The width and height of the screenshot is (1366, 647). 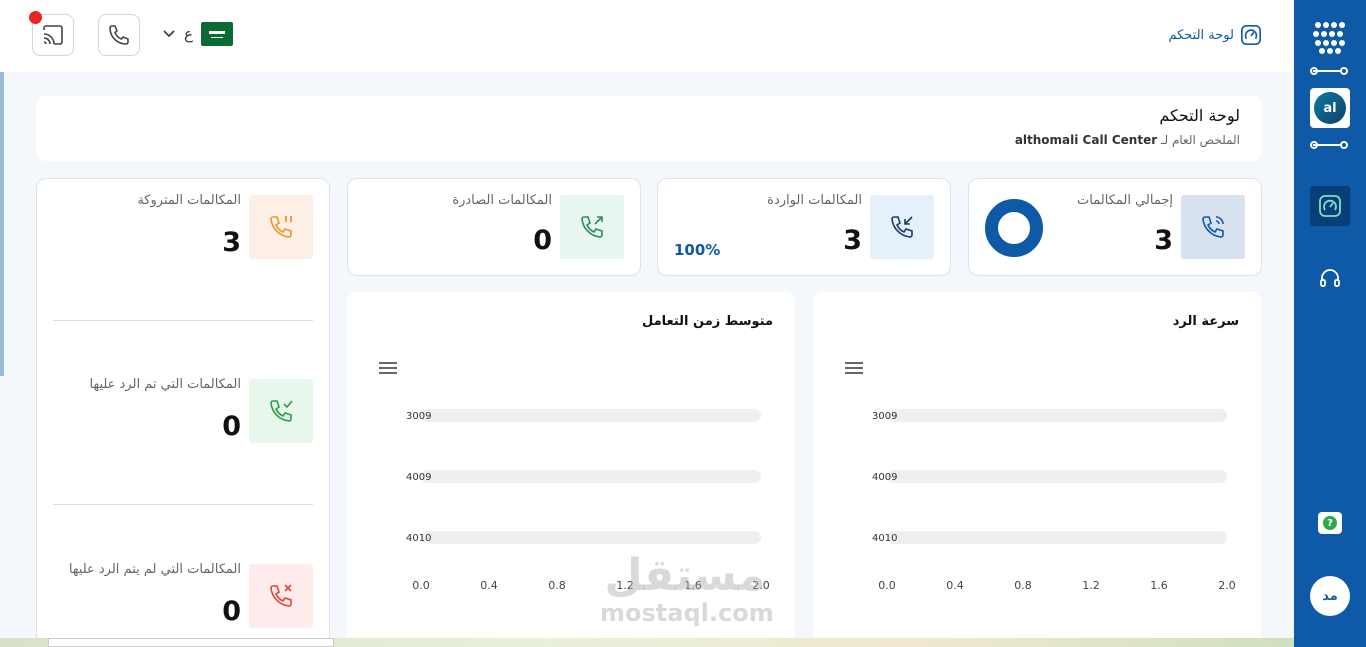 What do you see at coordinates (154, 569) in the screenshot?
I see `stat-label: المكالمات التي لم يتم الرد عليها` at bounding box center [154, 569].